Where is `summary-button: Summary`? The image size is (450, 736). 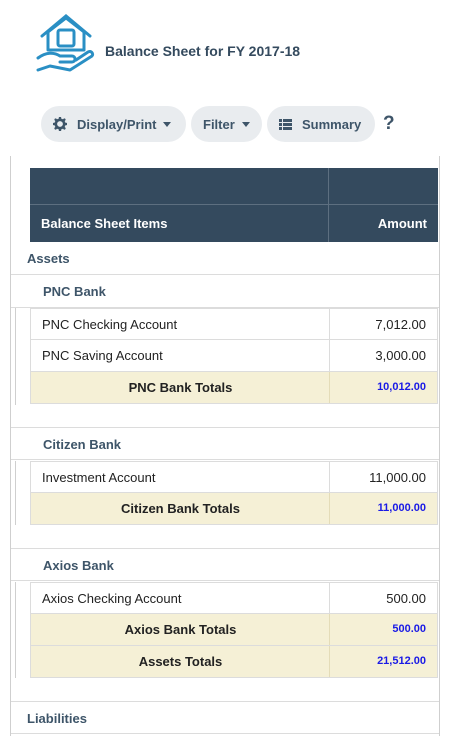
summary-button: Summary is located at coordinates (321, 124).